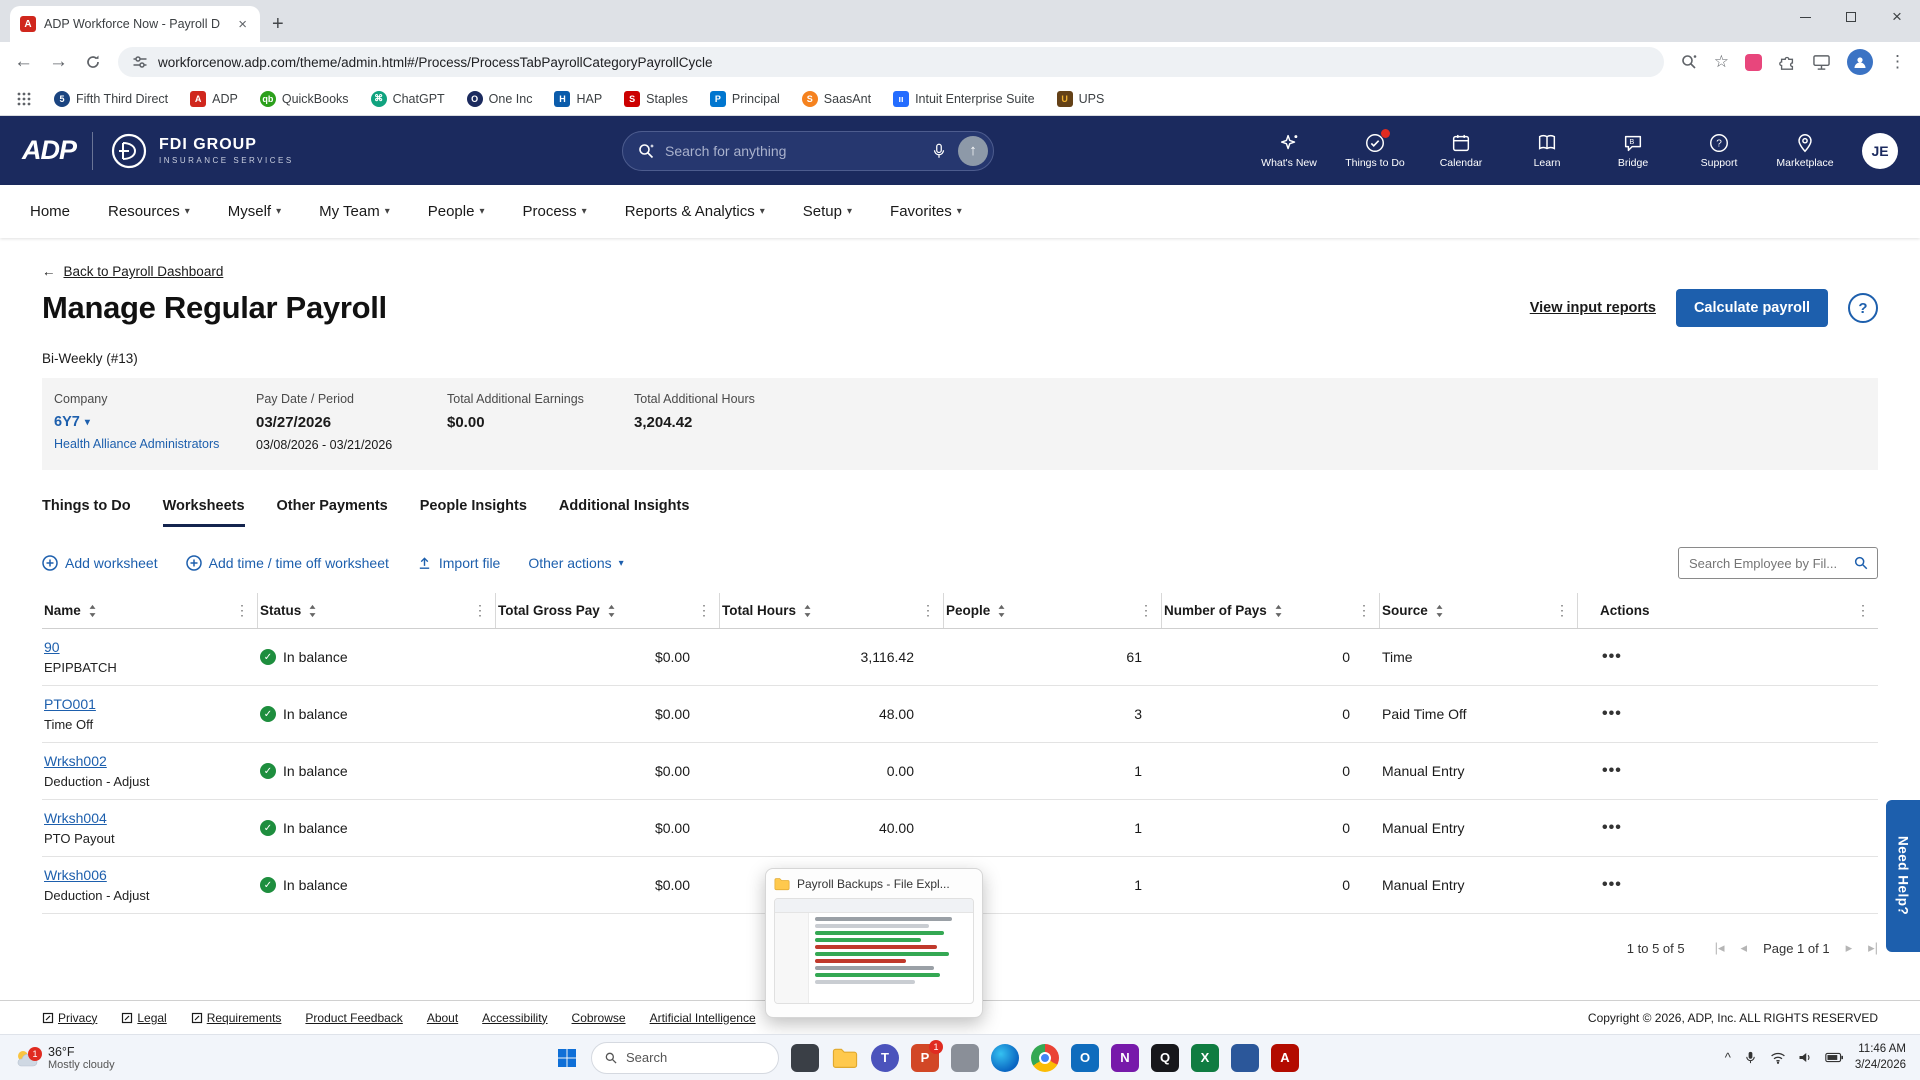 The width and height of the screenshot is (1920, 1080). I want to click on taskbar-search, so click(685, 1057).